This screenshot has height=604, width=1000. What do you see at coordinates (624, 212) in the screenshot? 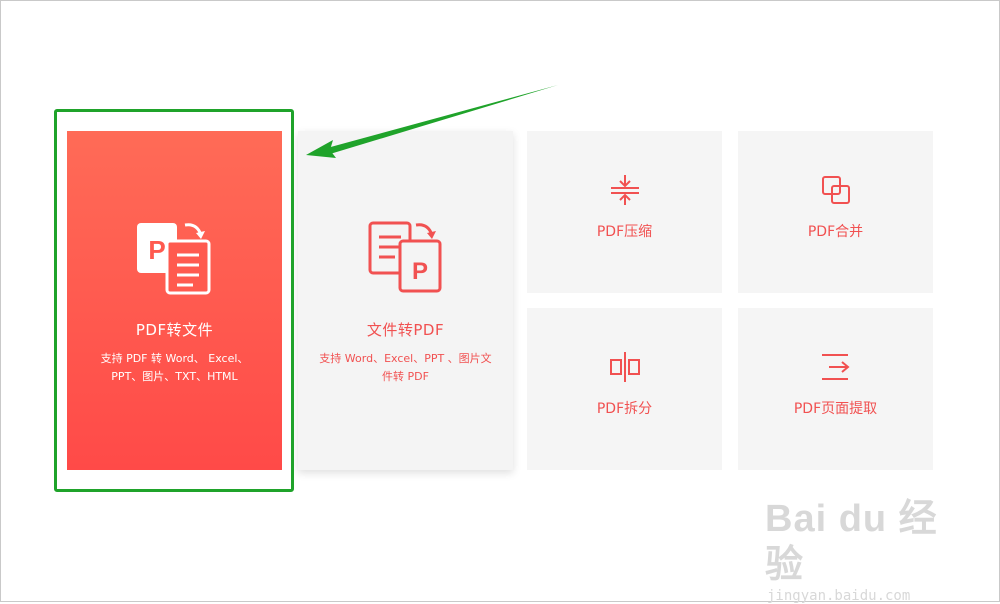
I see `pdf-compress-card: PDF压缩` at bounding box center [624, 212].